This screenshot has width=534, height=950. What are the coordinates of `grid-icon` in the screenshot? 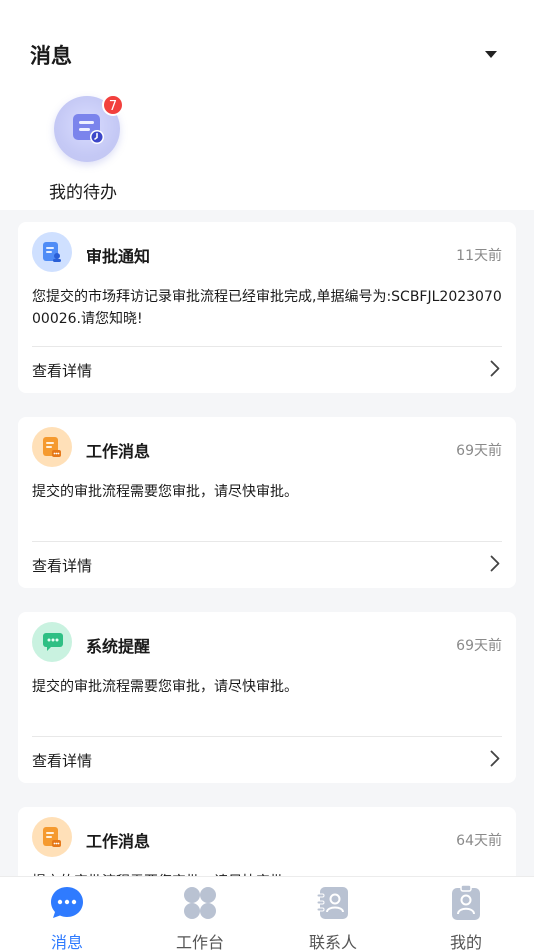 It's located at (200, 903).